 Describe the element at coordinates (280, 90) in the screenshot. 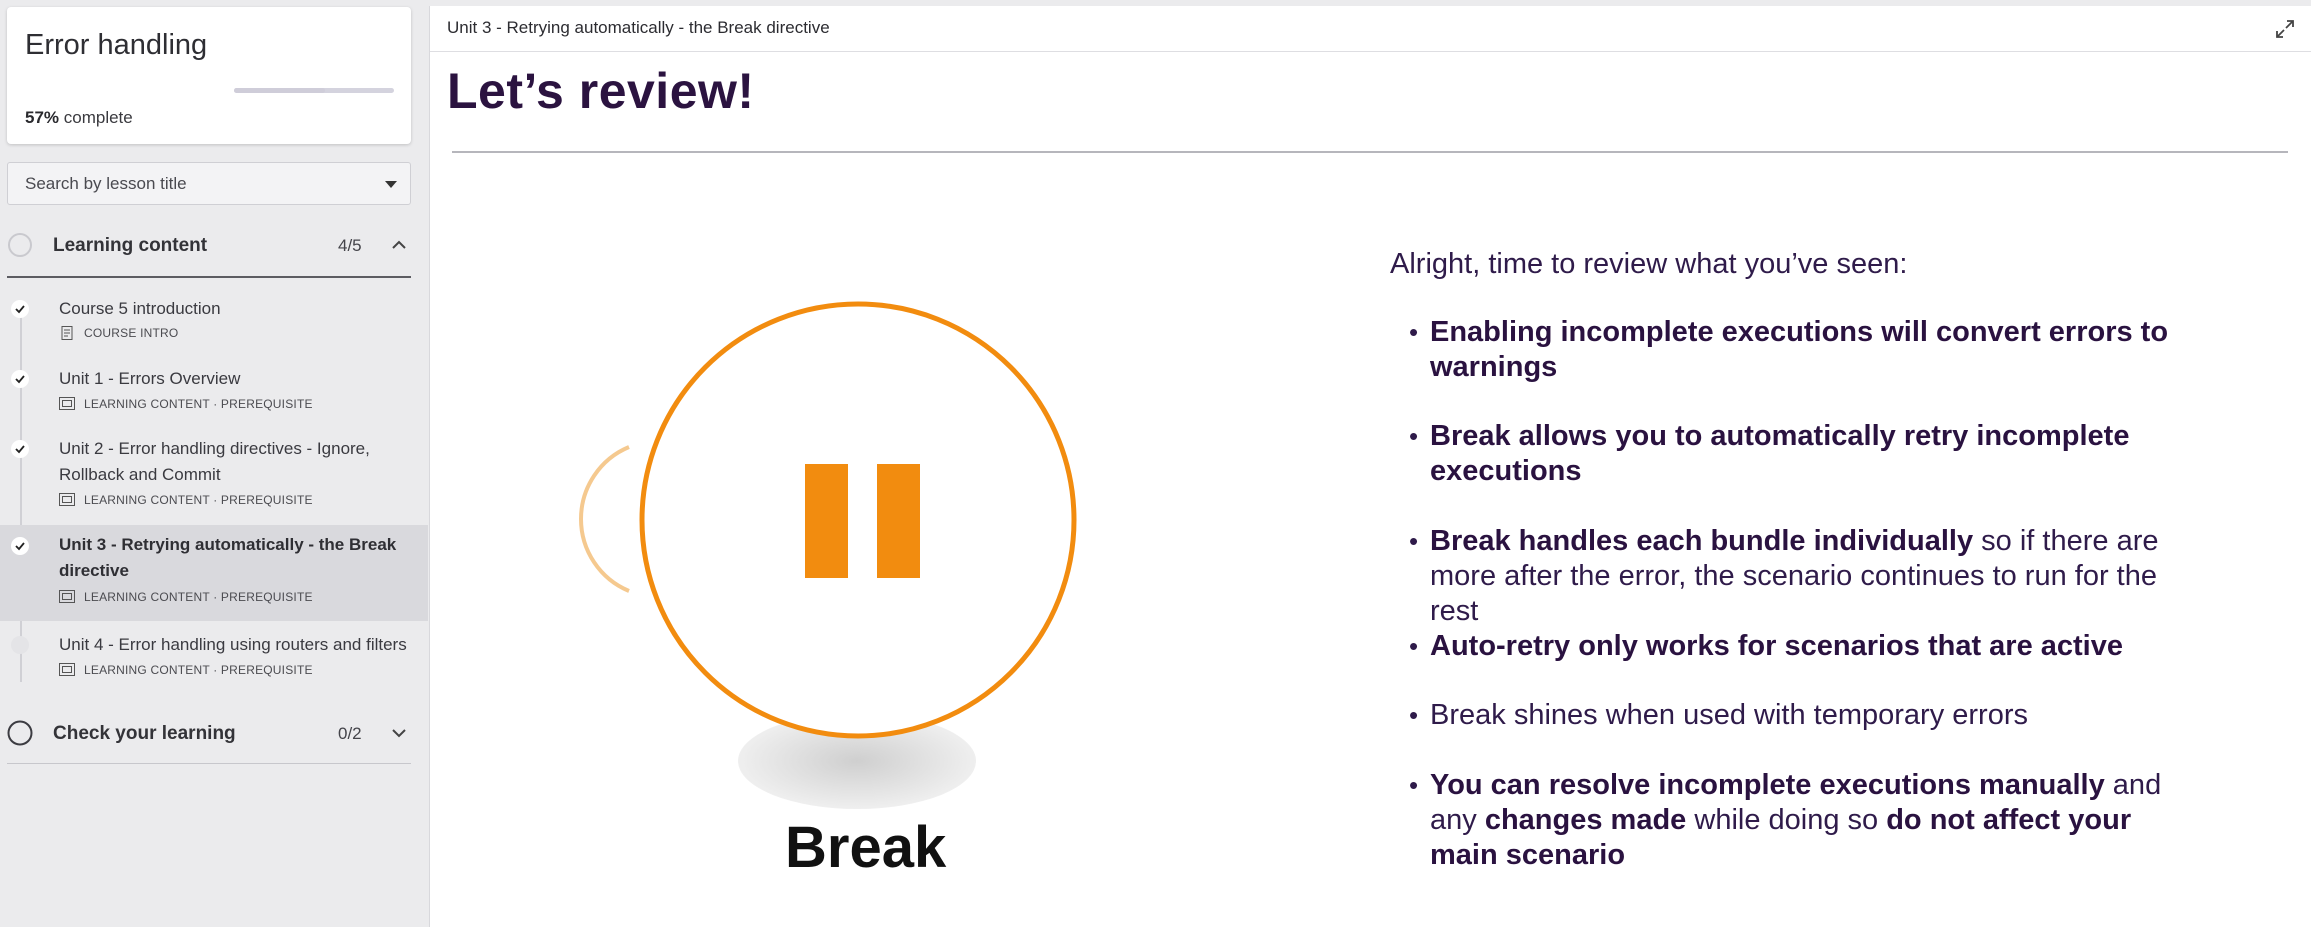

I see `course-progress-fill` at that location.